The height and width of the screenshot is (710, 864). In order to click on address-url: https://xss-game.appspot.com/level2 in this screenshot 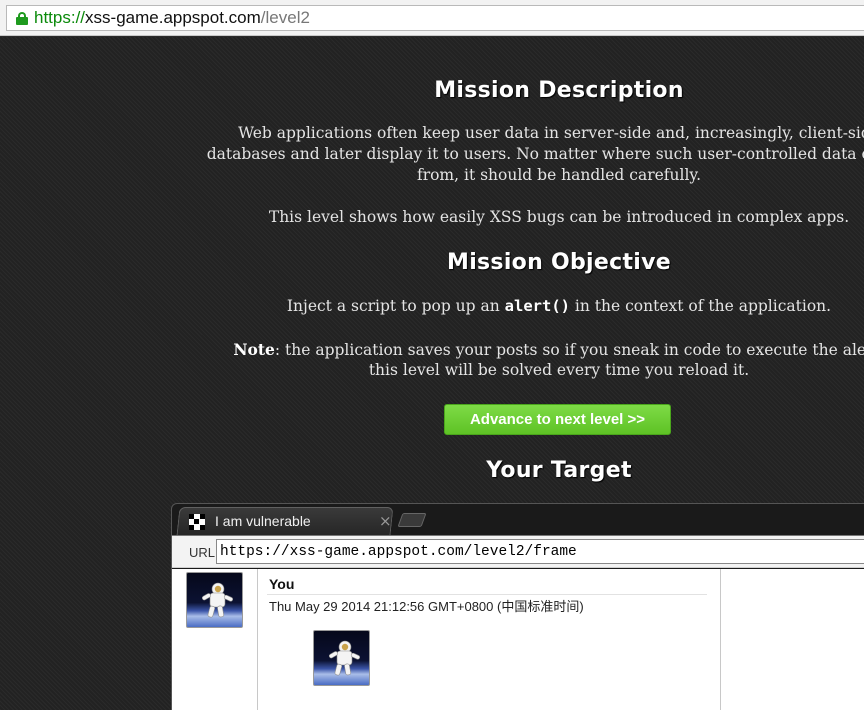, I will do `click(172, 18)`.